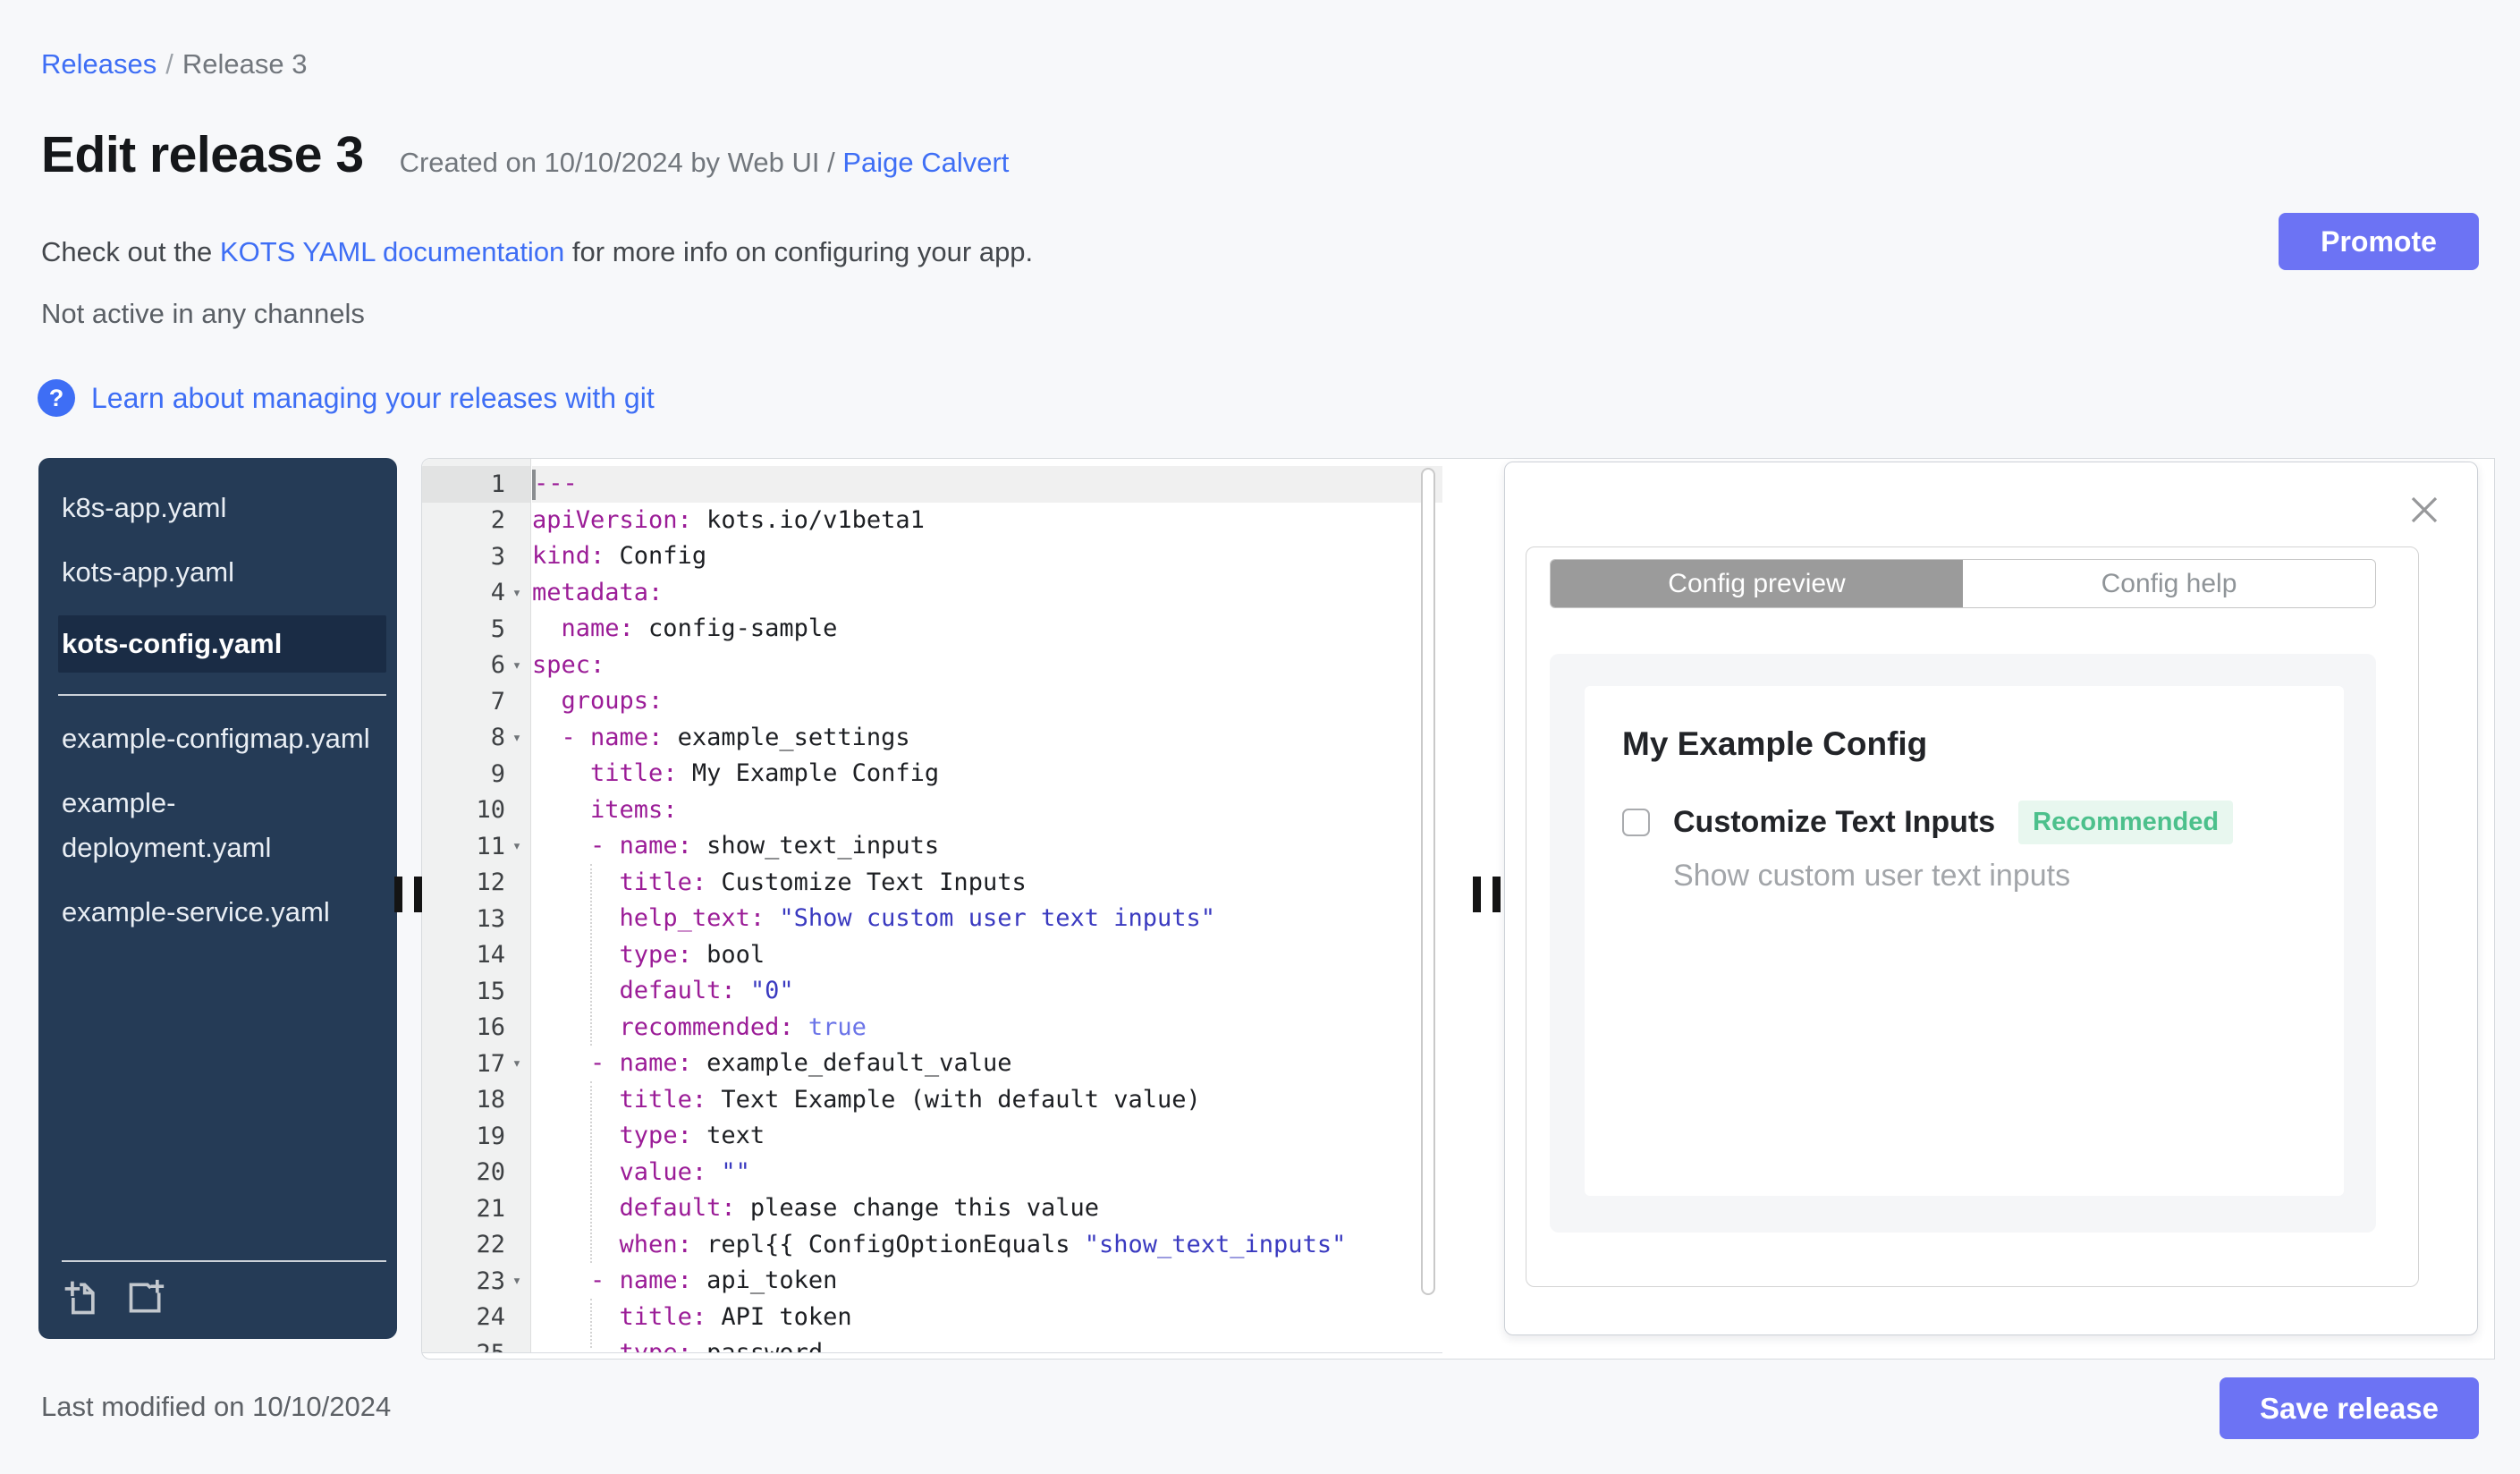  What do you see at coordinates (987, 774) in the screenshot?
I see `code-line: title: My Example Config` at bounding box center [987, 774].